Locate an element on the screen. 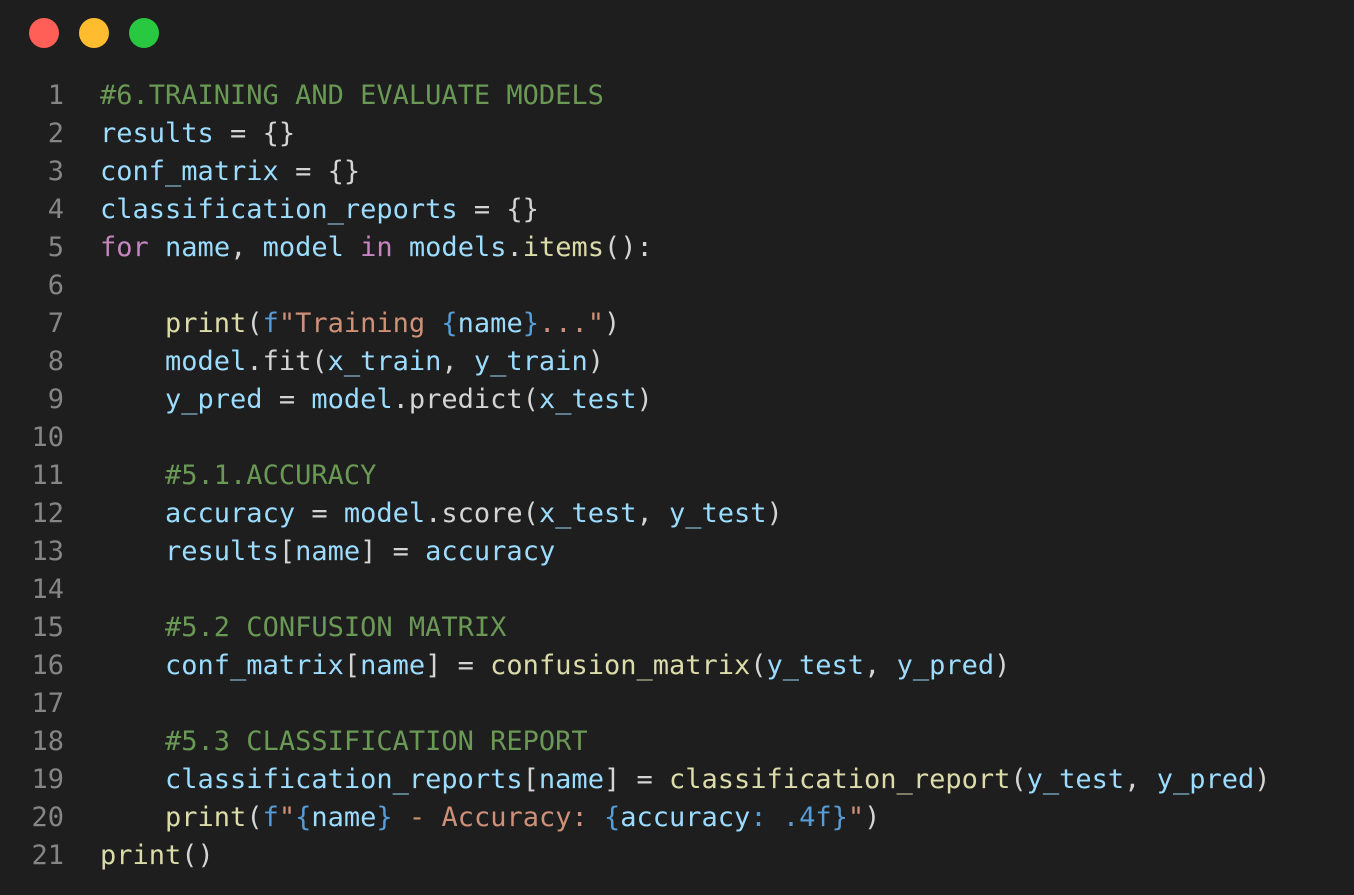 The width and height of the screenshot is (1354, 895). code-token-string: ..." is located at coordinates (571, 323).